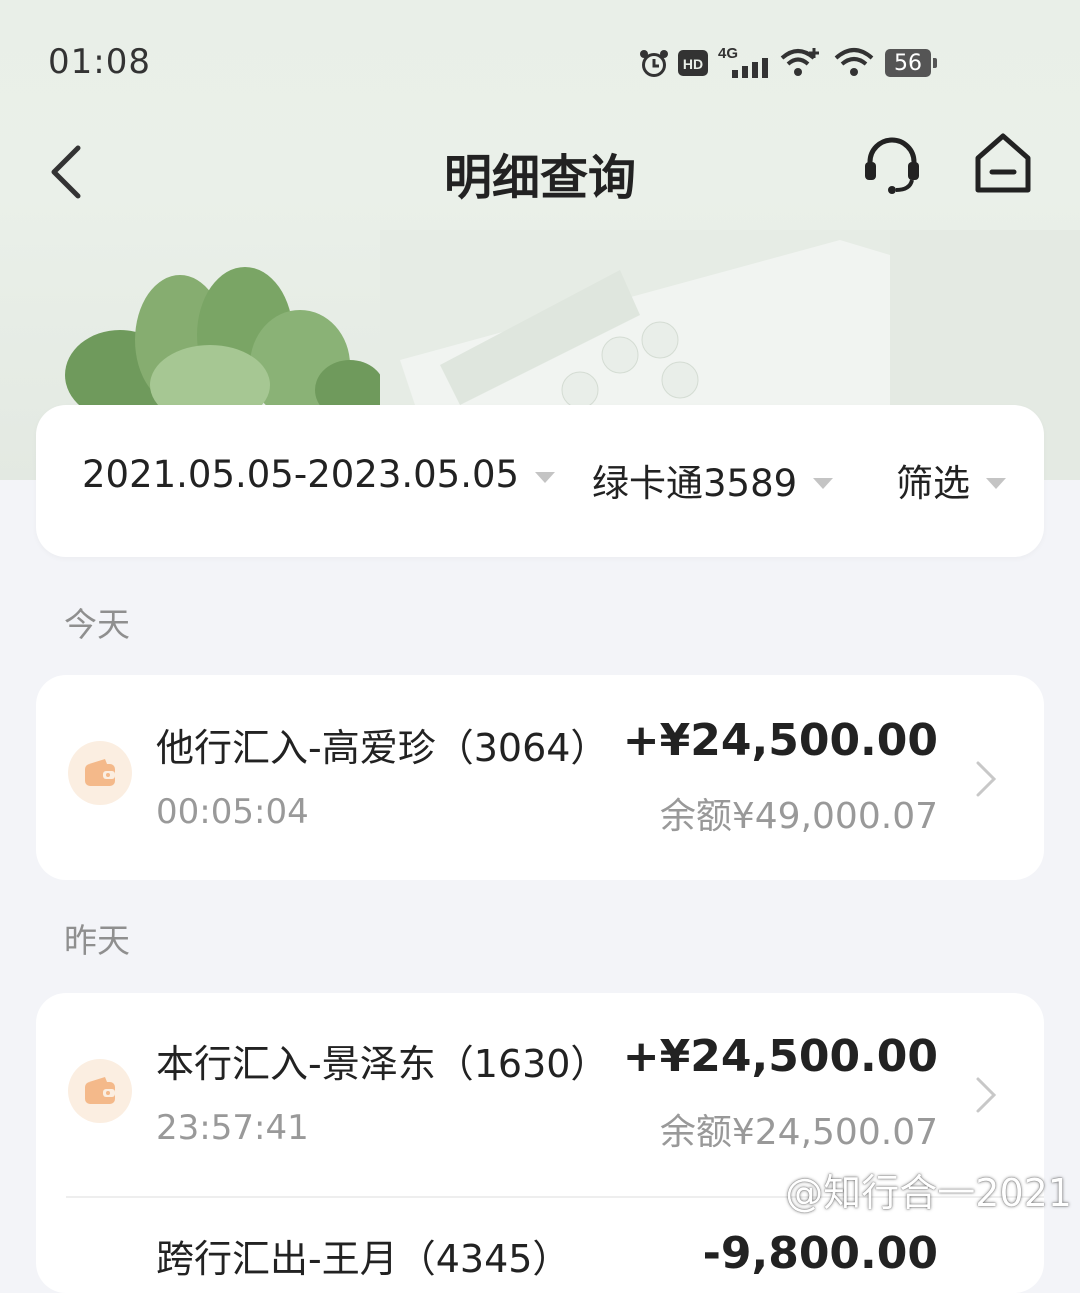  Describe the element at coordinates (798, 1132) in the screenshot. I see `transaction-balance: 余额¥24,500.07` at that location.